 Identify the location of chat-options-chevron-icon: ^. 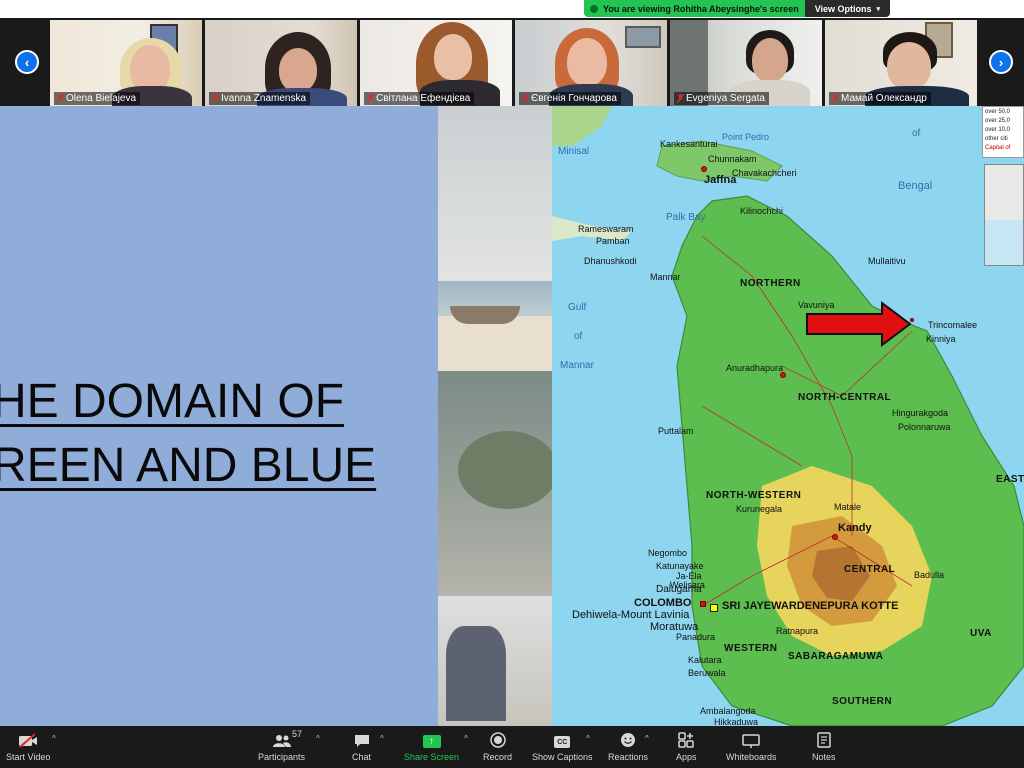
(382, 738).